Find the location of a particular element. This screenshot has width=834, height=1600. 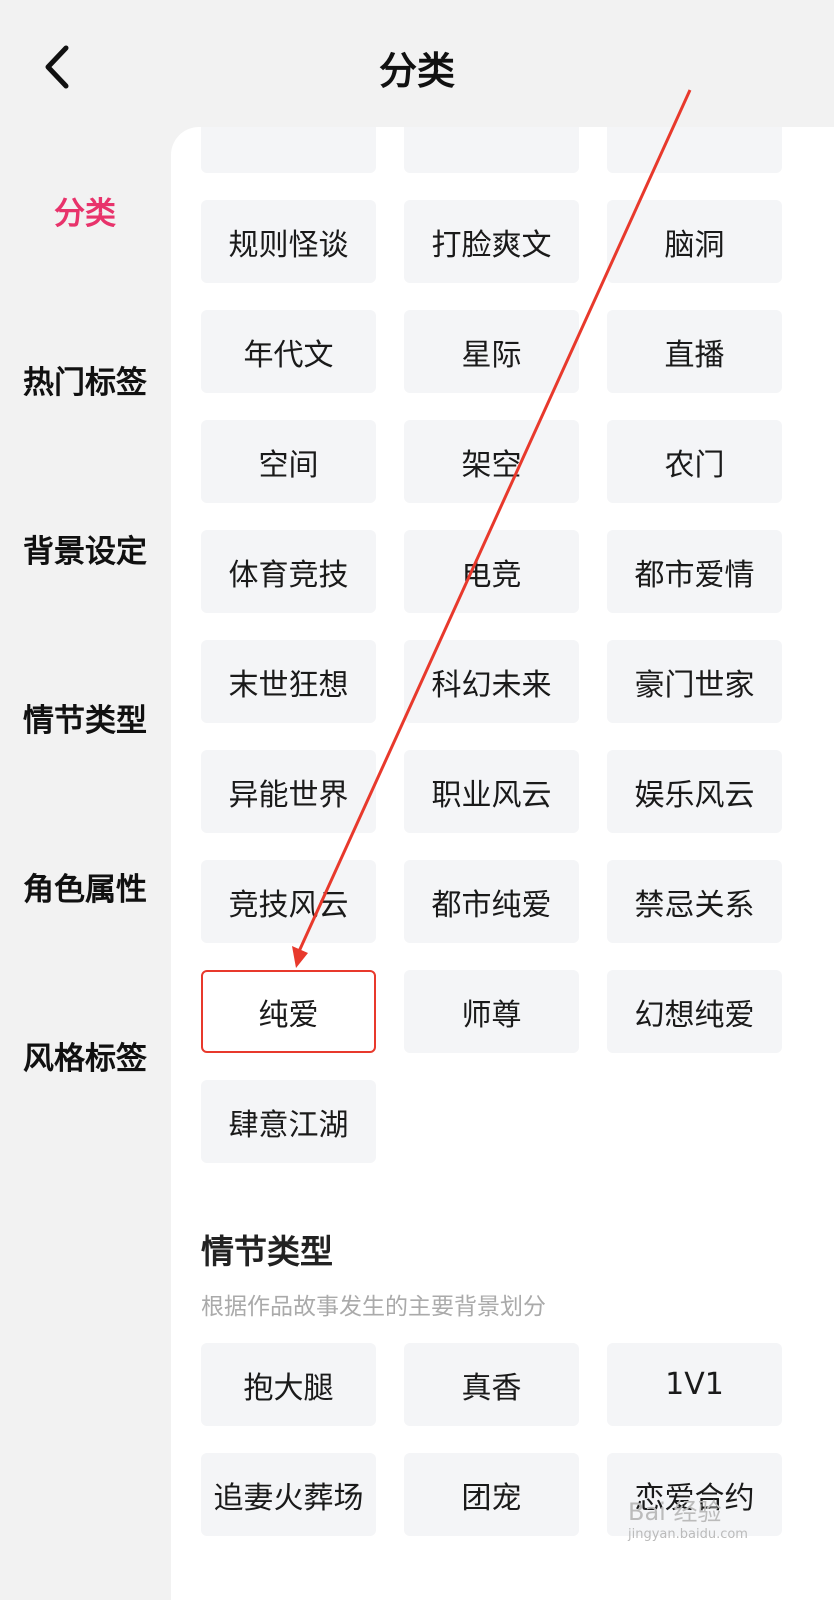

tag-chip: 幻想纯爱 is located at coordinates (694, 1011).